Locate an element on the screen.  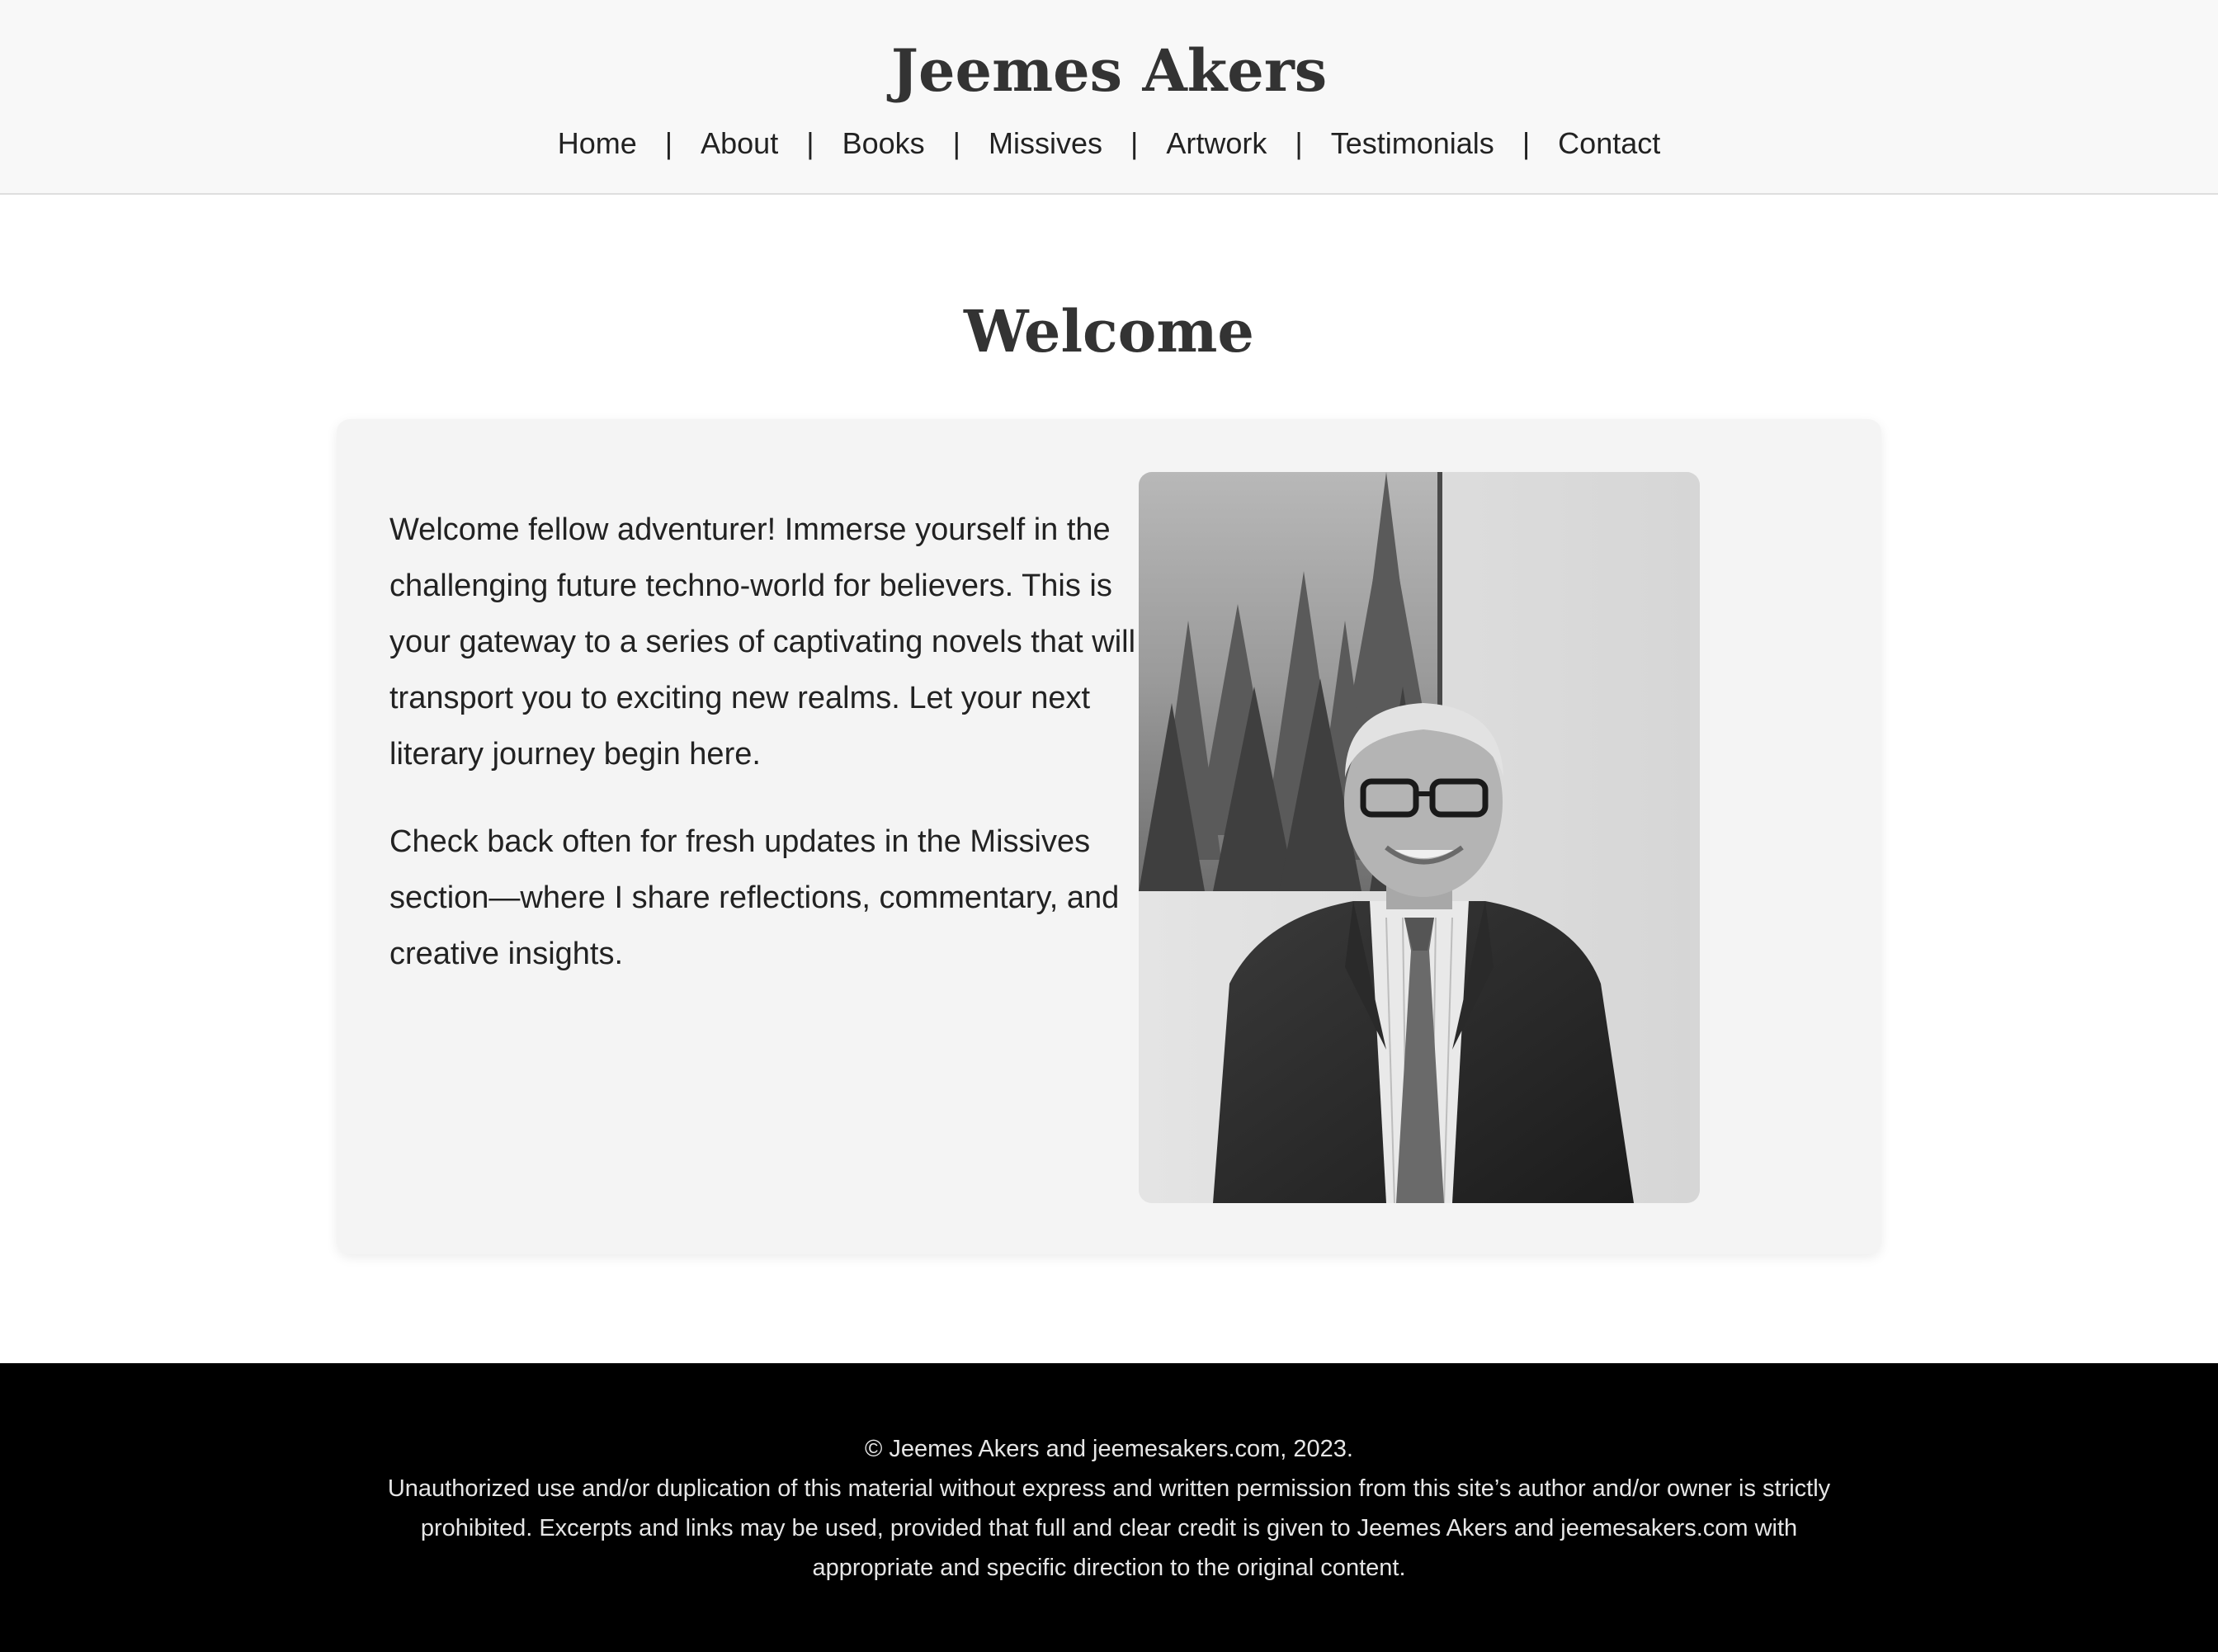
nav-item-contact: Contact is located at coordinates (1609, 143).